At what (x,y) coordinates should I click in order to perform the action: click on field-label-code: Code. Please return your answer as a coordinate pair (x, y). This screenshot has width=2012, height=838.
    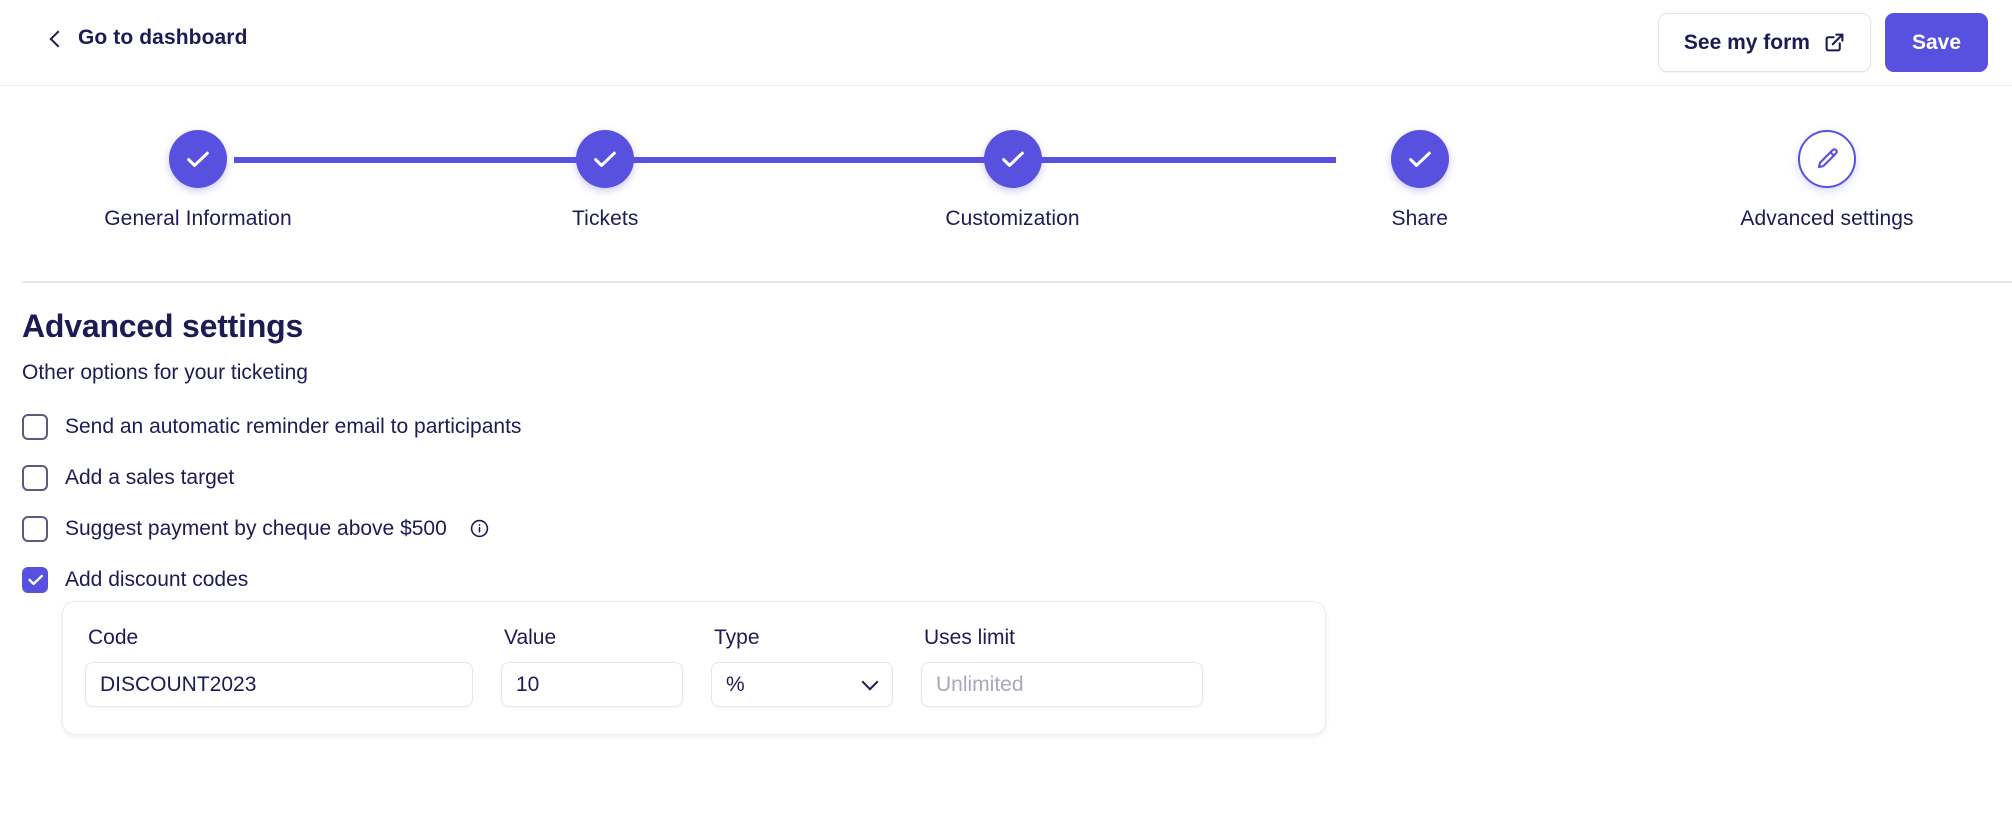
    Looking at the image, I should click on (113, 637).